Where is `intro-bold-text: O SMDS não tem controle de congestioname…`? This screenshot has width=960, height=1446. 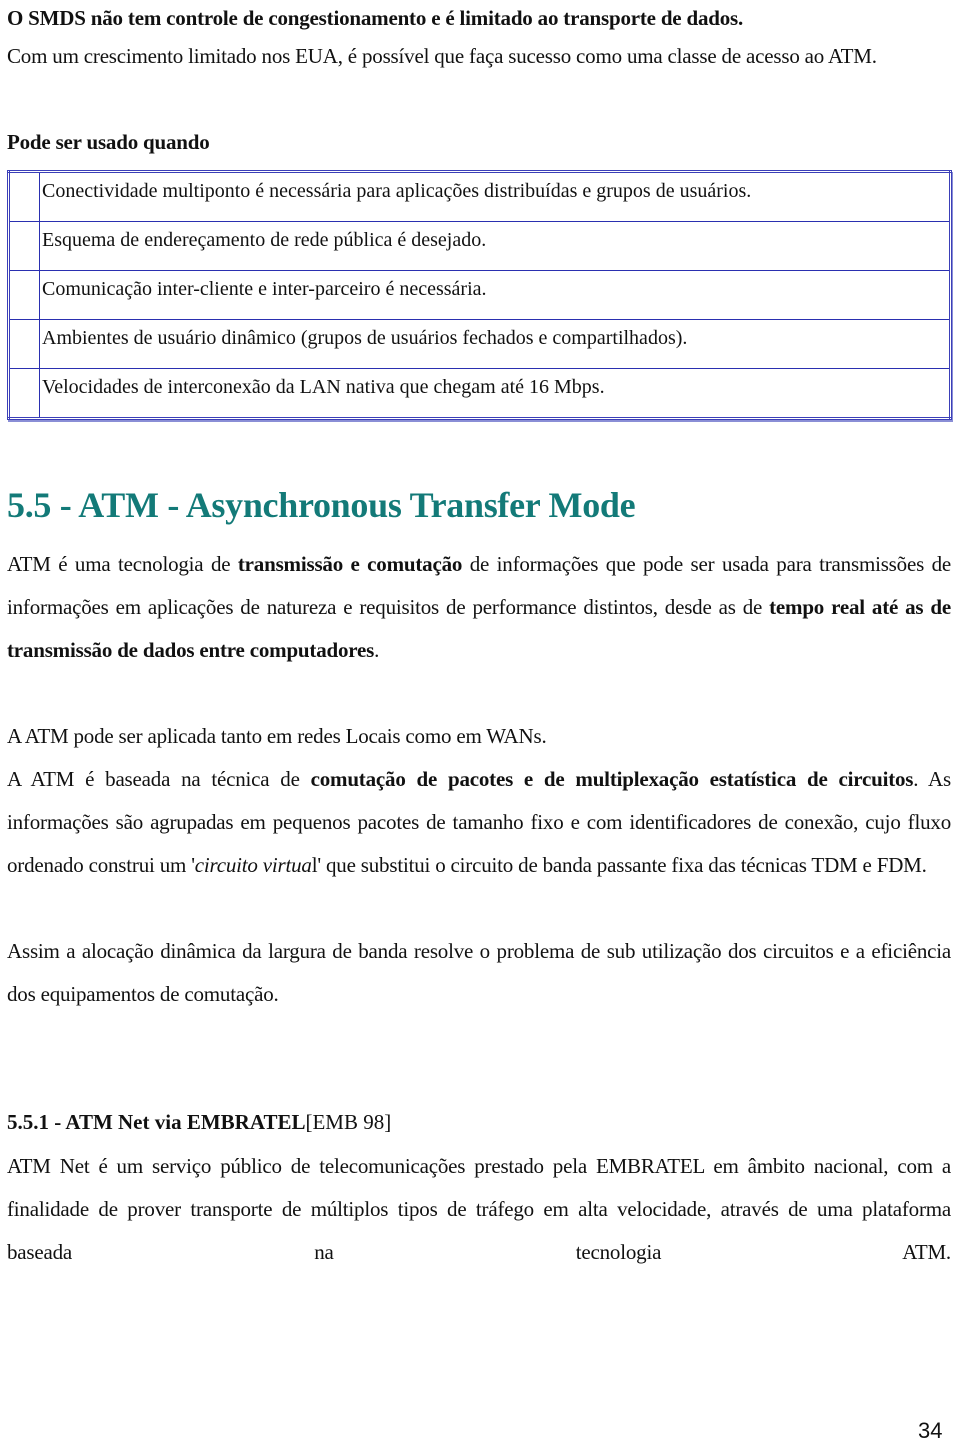 intro-bold-text: O SMDS não tem controle de congestioname… is located at coordinates (375, 18).